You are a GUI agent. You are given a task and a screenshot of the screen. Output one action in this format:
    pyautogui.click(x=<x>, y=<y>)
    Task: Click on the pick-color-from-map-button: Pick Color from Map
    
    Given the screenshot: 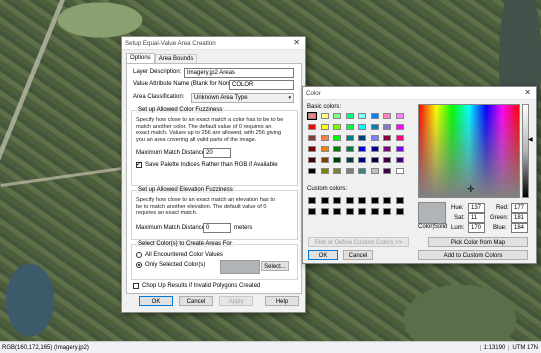 What is the action you would take?
    pyautogui.click(x=478, y=242)
    